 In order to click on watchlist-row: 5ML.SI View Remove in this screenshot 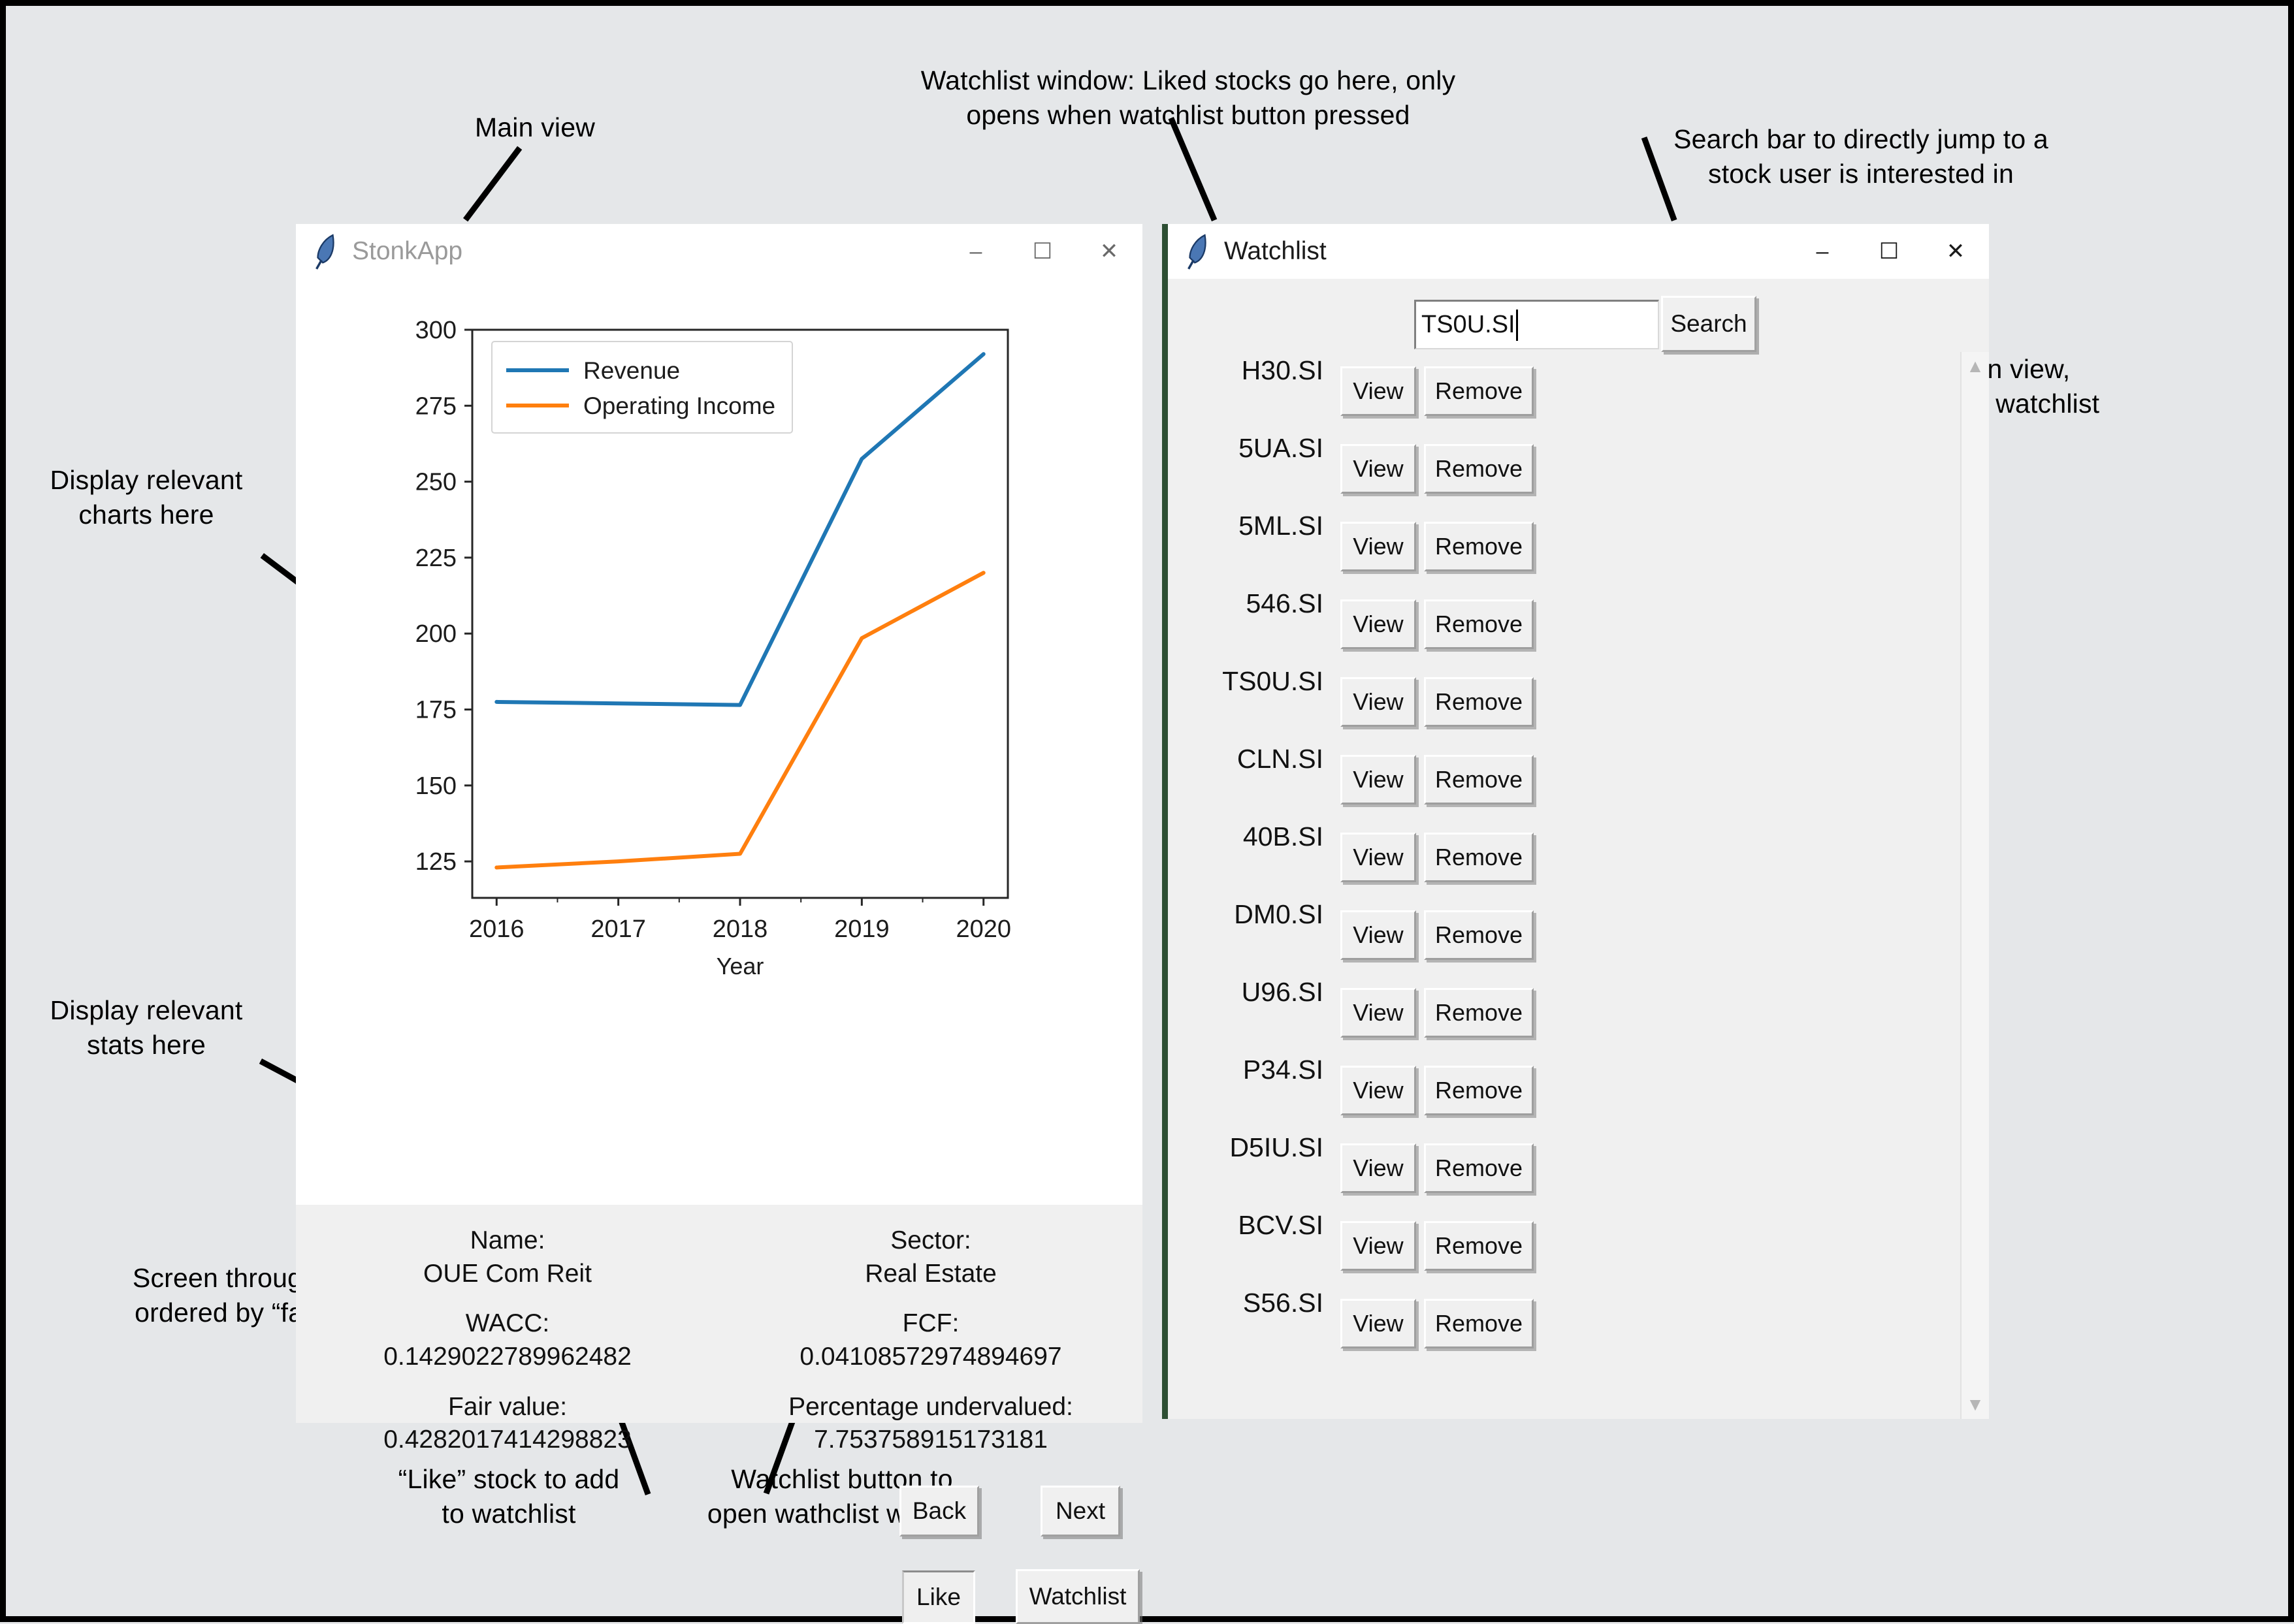, I will do `click(1564, 546)`.